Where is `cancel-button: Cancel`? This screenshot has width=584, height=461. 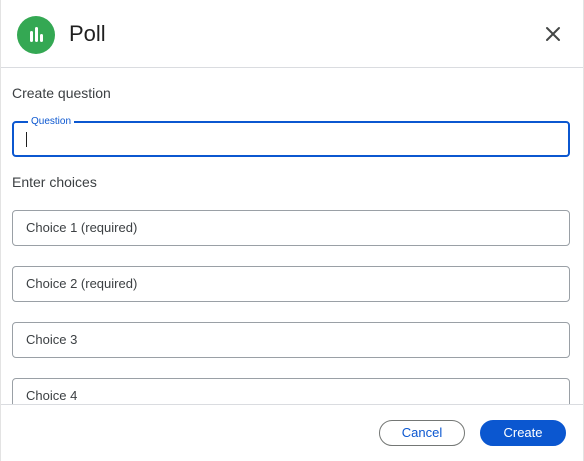
cancel-button: Cancel is located at coordinates (422, 433).